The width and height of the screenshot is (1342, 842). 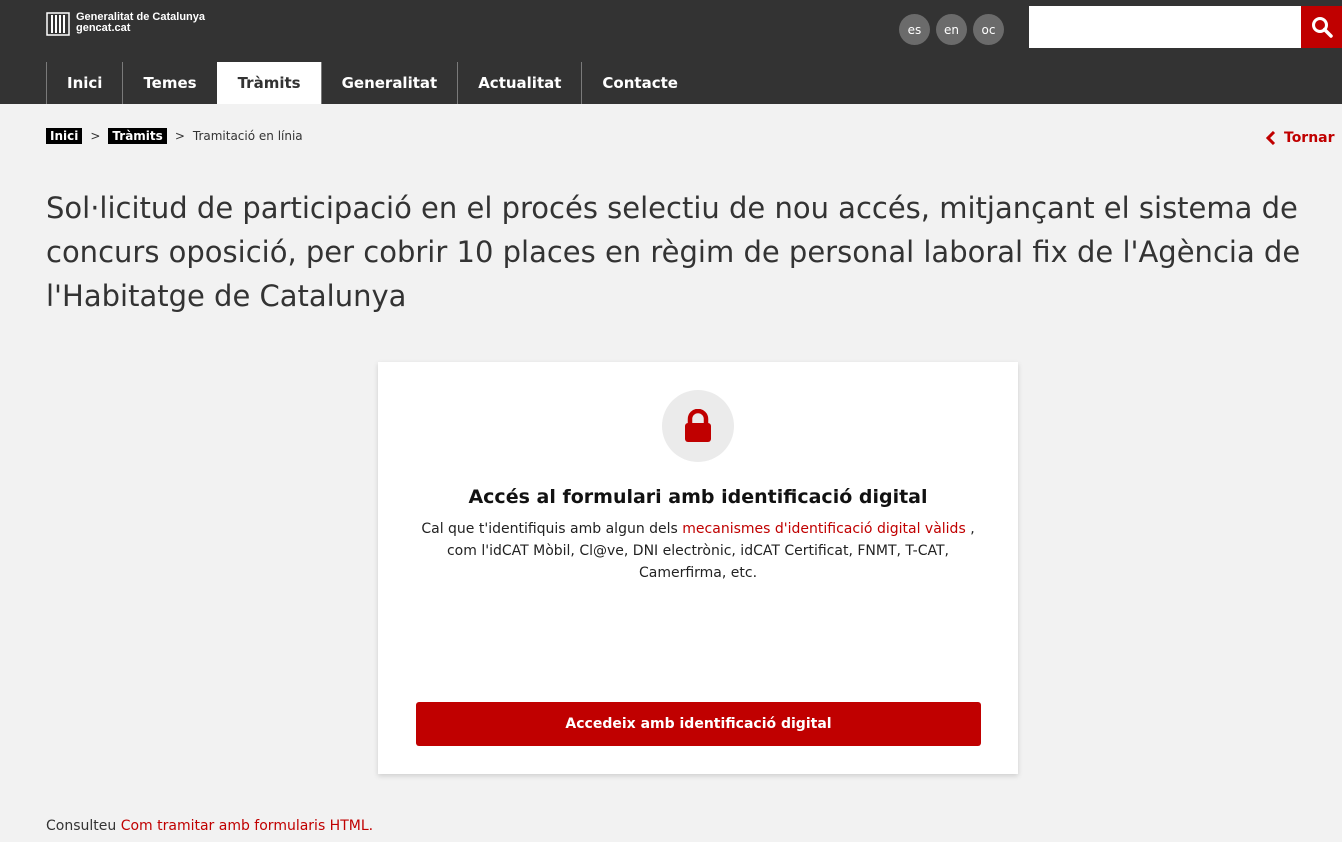 I want to click on brand-domain: gencat.cat, so click(x=103, y=28).